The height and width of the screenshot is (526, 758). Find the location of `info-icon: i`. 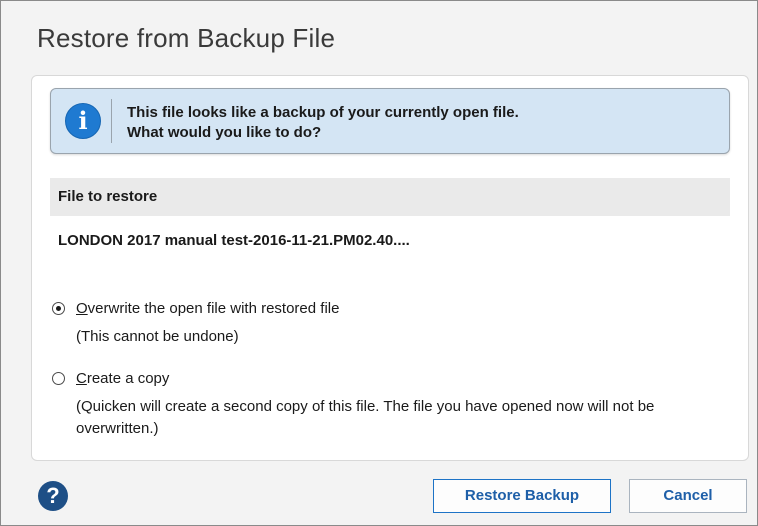

info-icon: i is located at coordinates (83, 121).